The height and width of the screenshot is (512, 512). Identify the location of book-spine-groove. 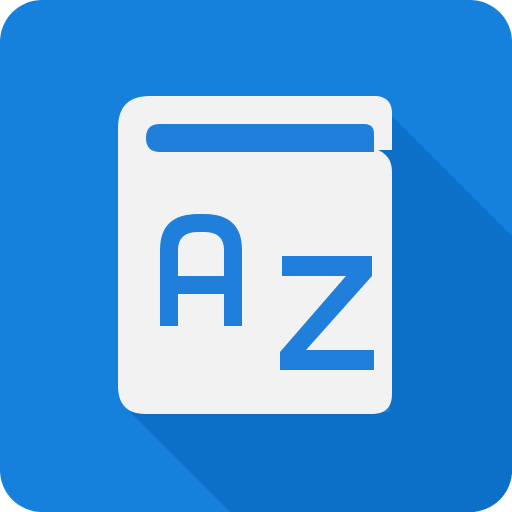
(260, 138).